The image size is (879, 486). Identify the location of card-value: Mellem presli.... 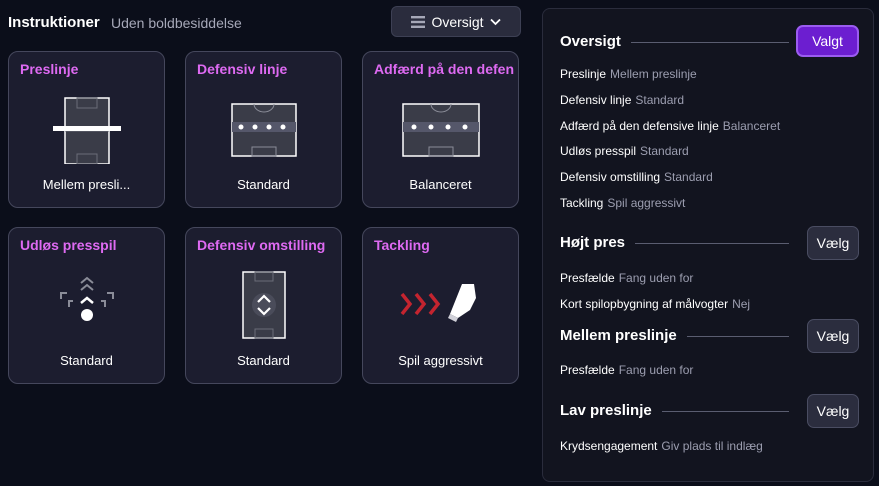
(86, 184).